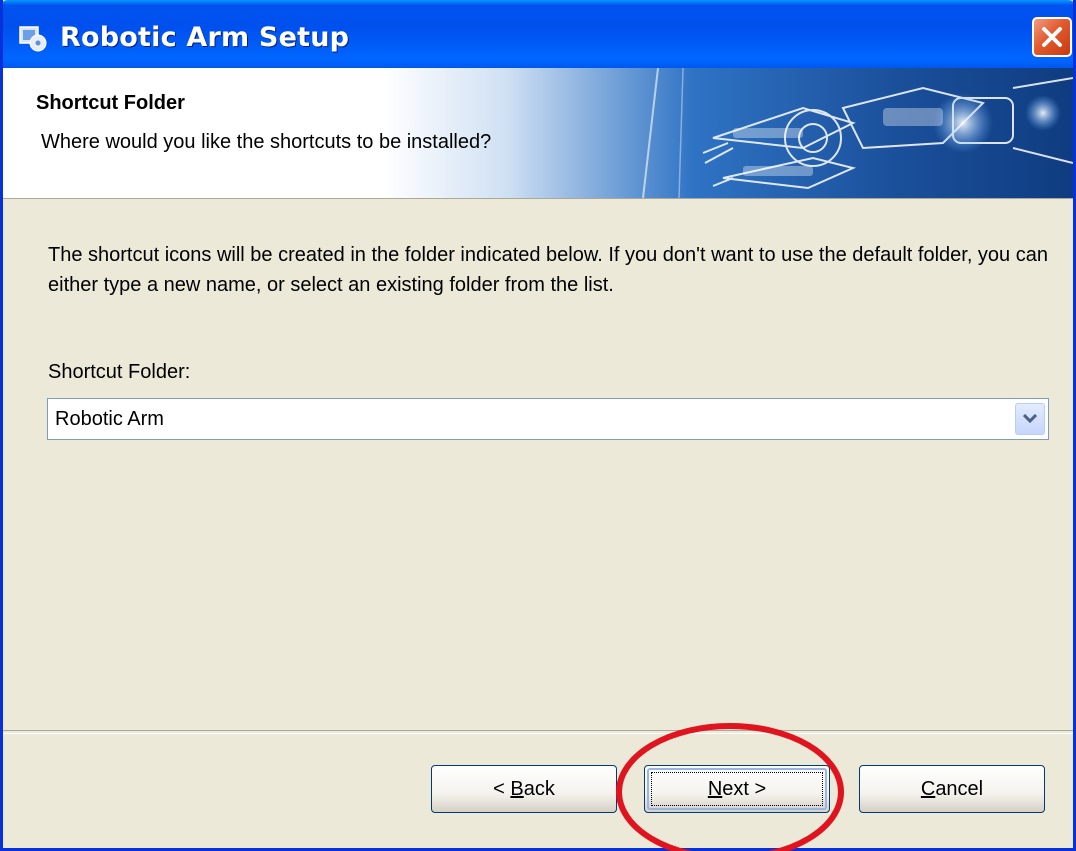  What do you see at coordinates (110, 103) in the screenshot?
I see `page-title: Shortcut Folder` at bounding box center [110, 103].